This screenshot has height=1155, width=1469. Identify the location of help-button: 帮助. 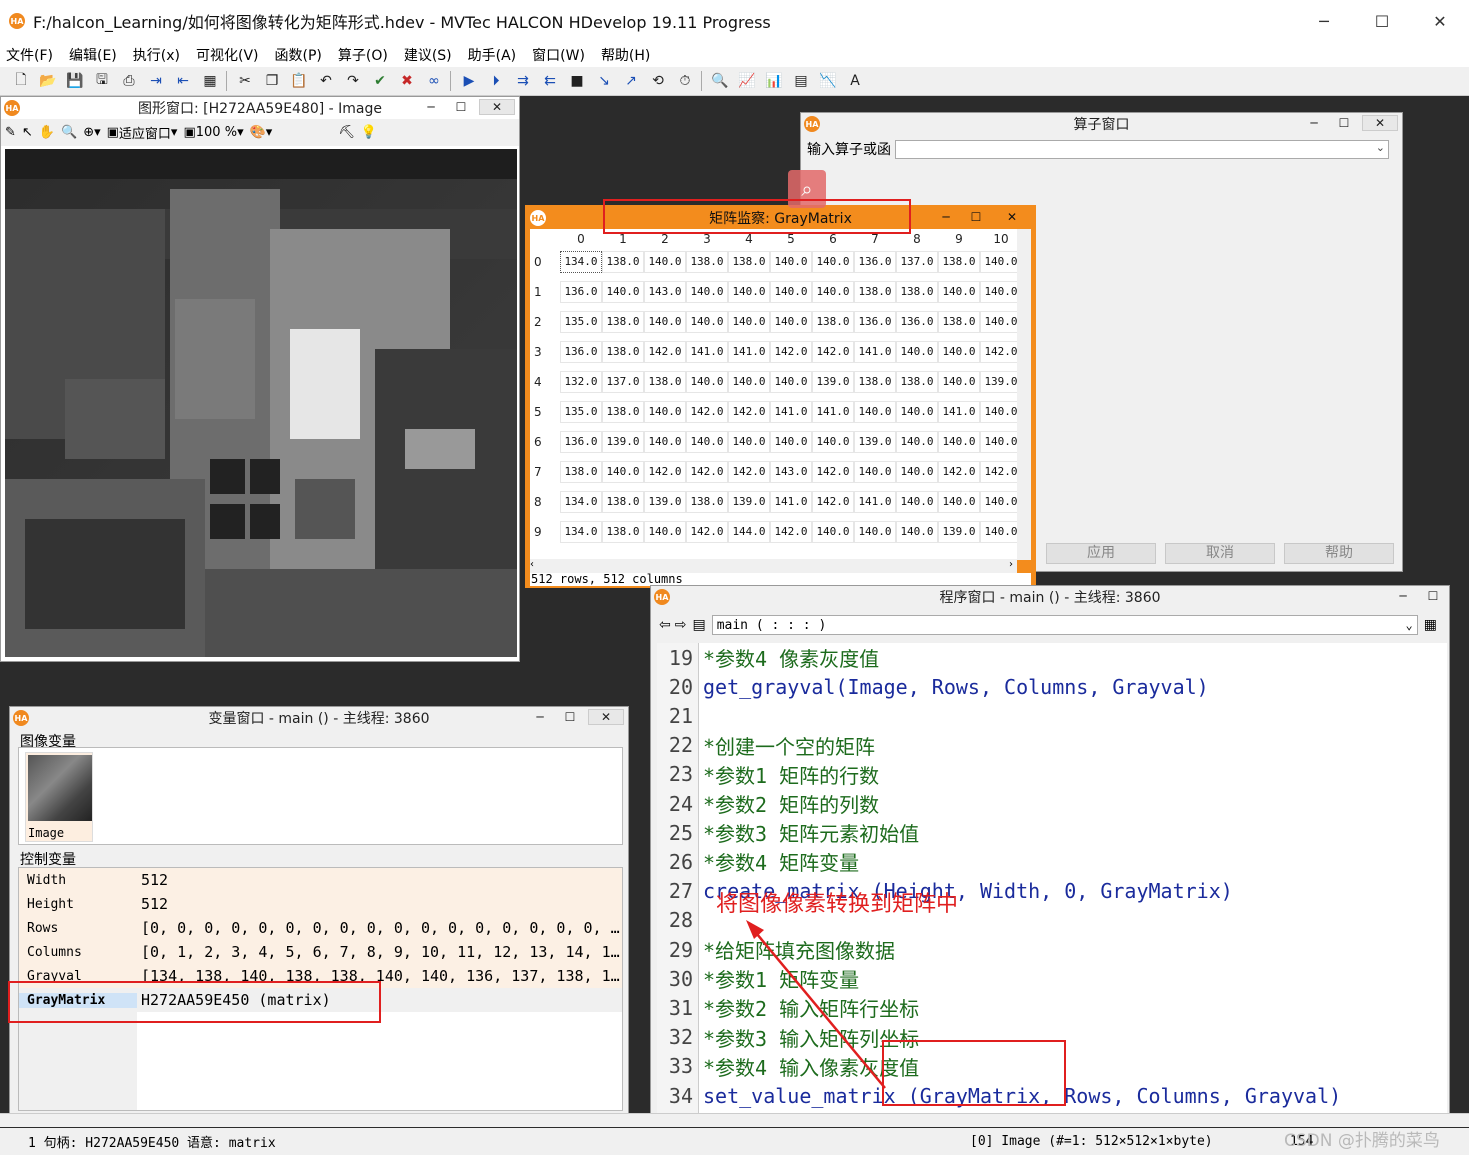
(1339, 553).